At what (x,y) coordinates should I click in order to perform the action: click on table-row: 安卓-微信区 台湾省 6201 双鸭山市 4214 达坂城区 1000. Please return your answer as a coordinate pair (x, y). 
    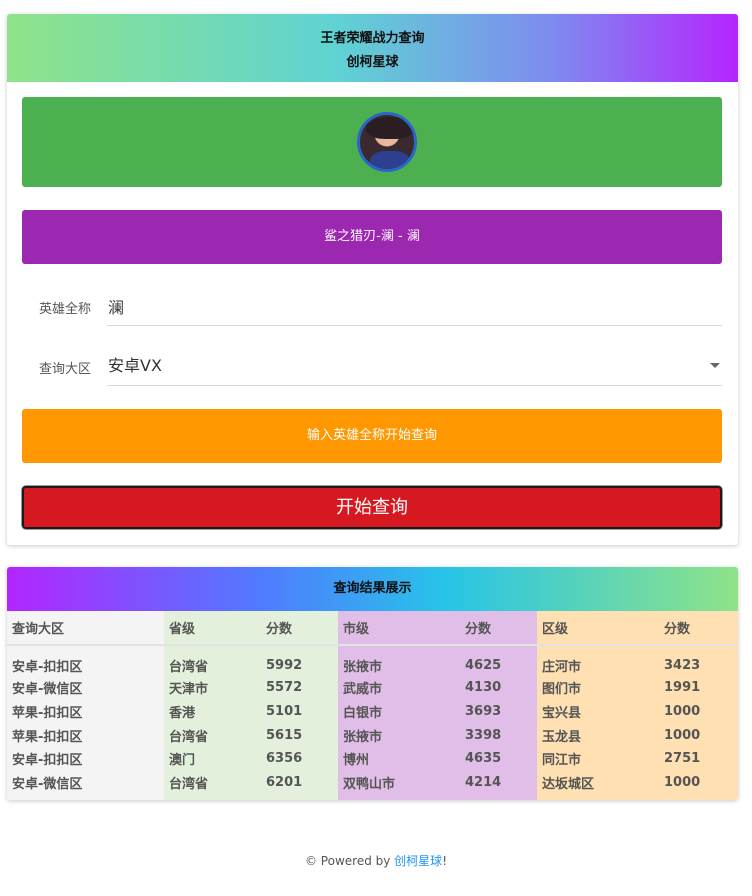
    Looking at the image, I should click on (372, 785).